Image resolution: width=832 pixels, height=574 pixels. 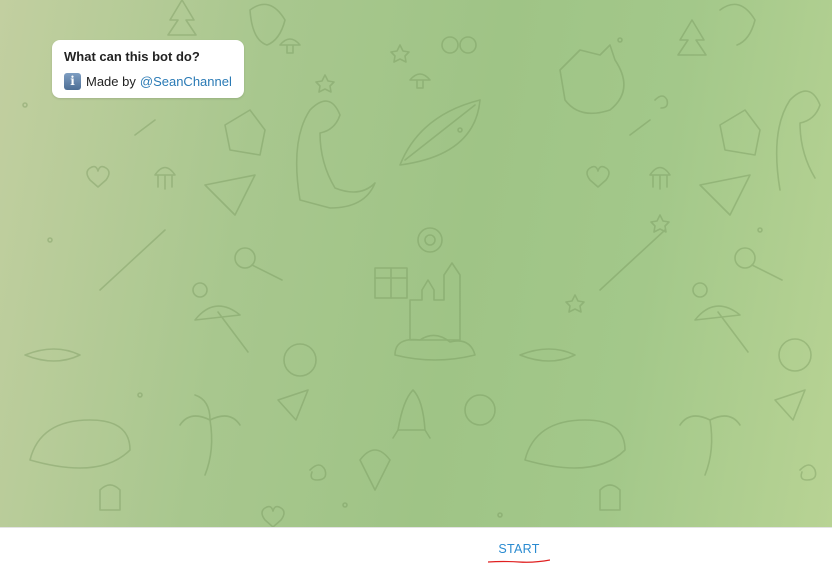 I want to click on made-by-label: Made by, so click(x=111, y=81).